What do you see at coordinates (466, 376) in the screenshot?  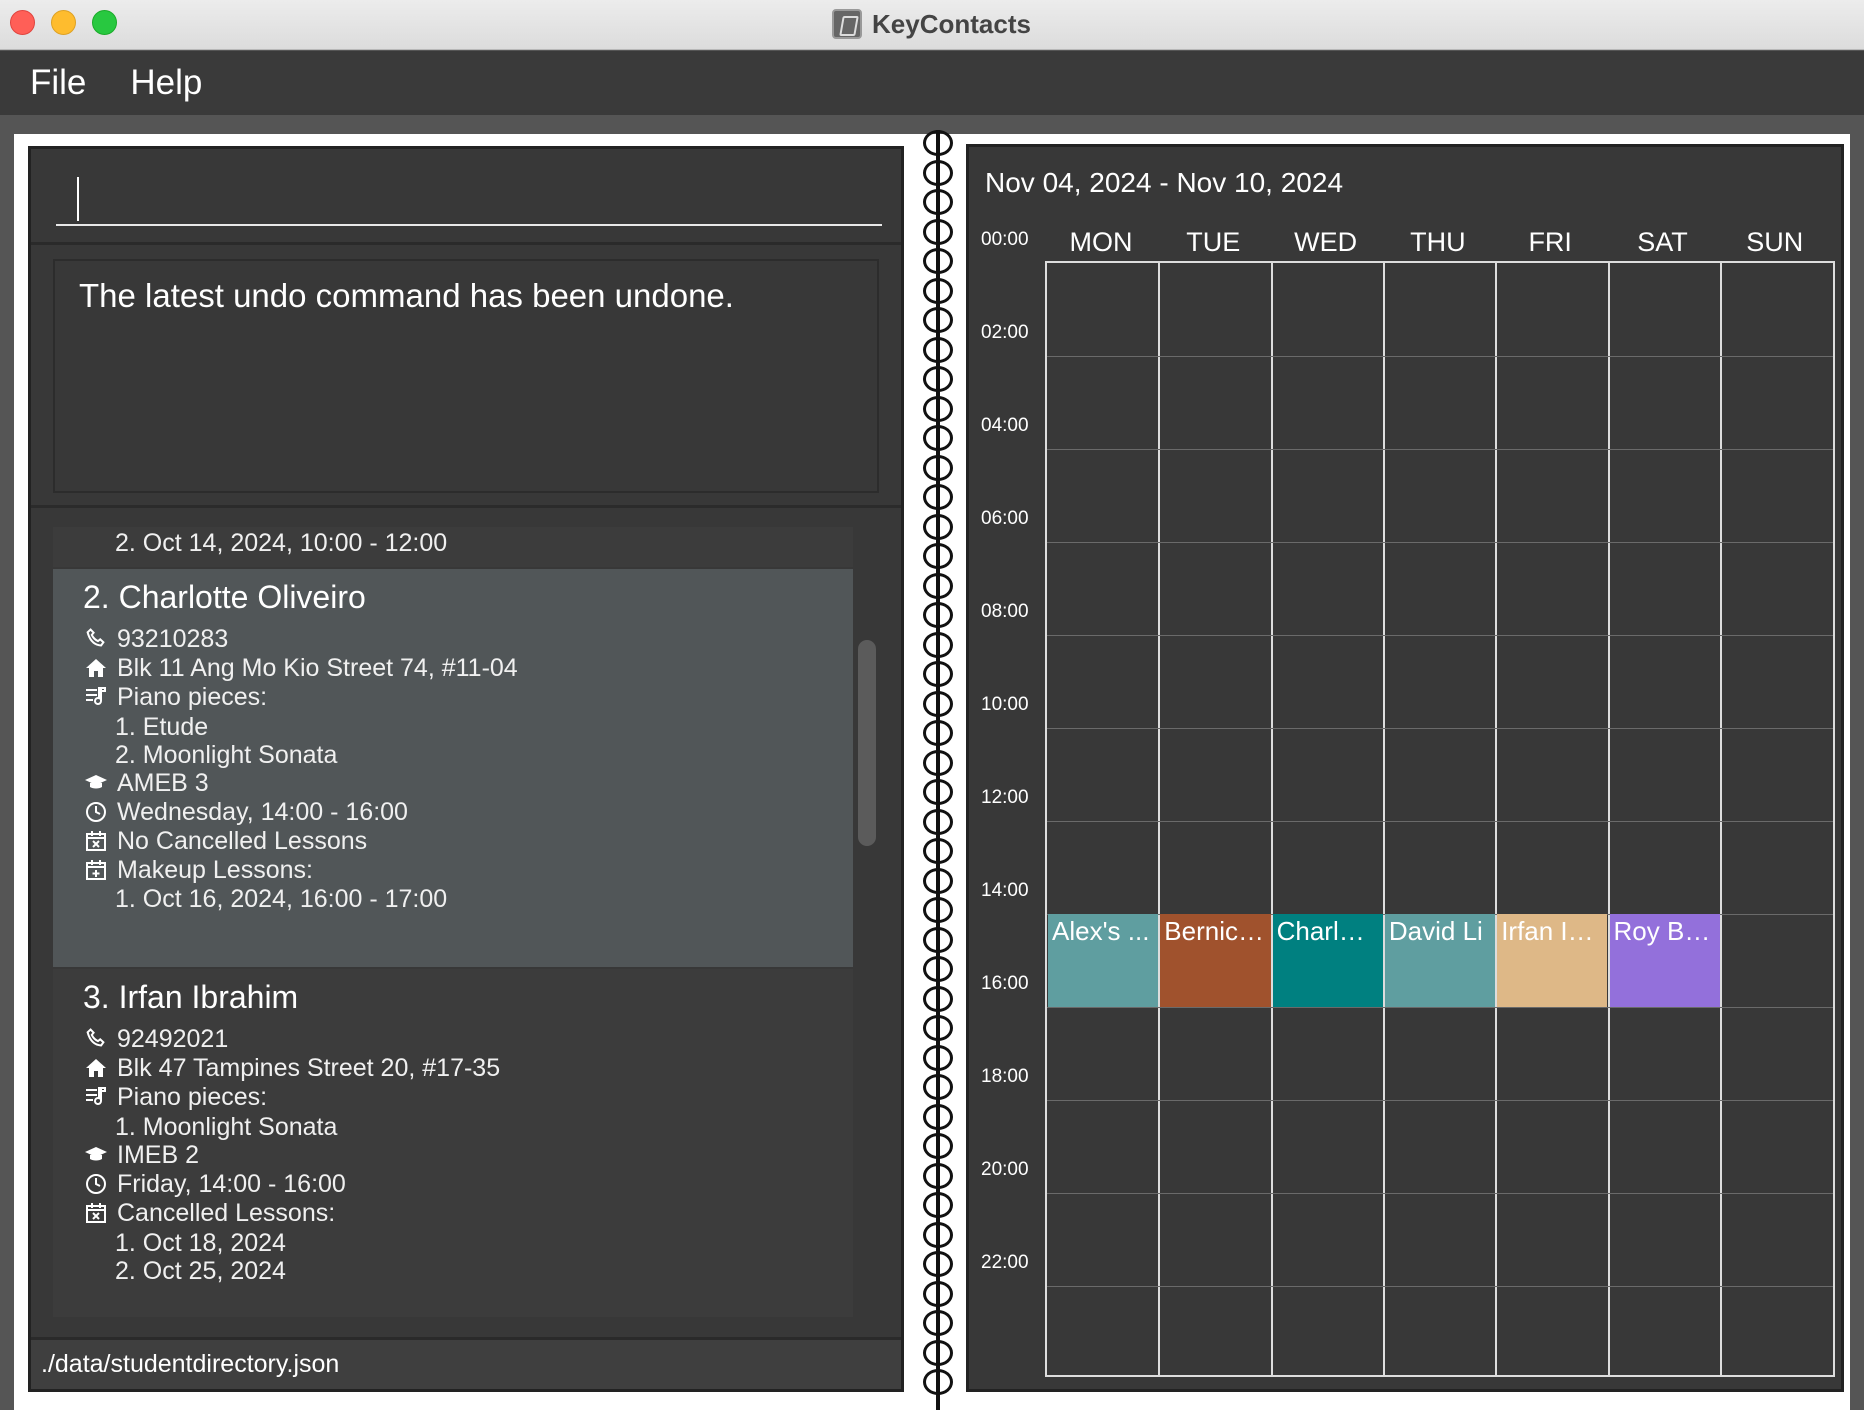 I see `result-display: The latest undo command has been undone.` at bounding box center [466, 376].